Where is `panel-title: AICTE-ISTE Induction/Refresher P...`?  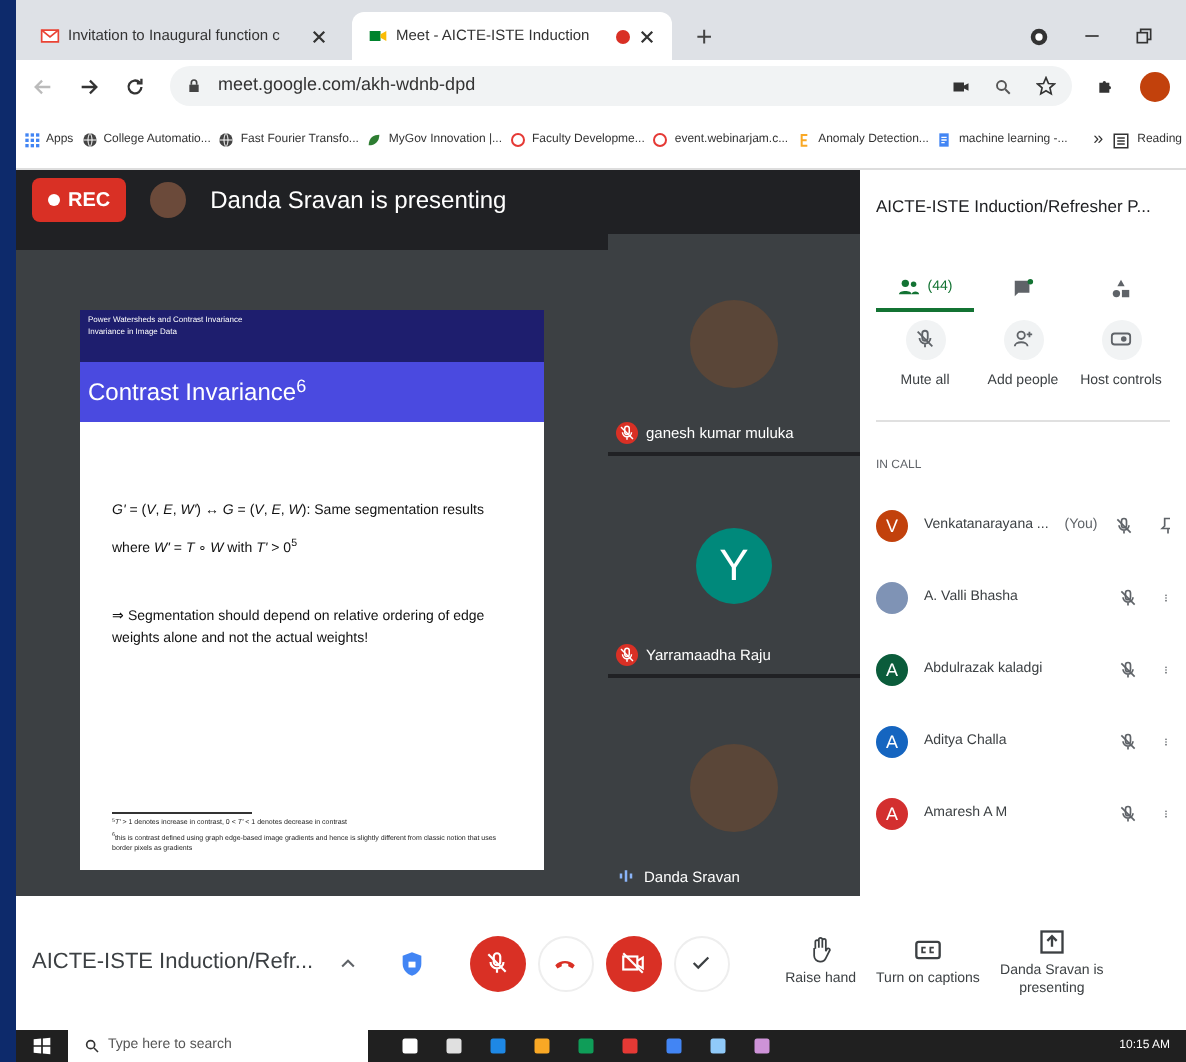 panel-title: AICTE-ISTE Induction/Refresher P... is located at coordinates (1013, 207).